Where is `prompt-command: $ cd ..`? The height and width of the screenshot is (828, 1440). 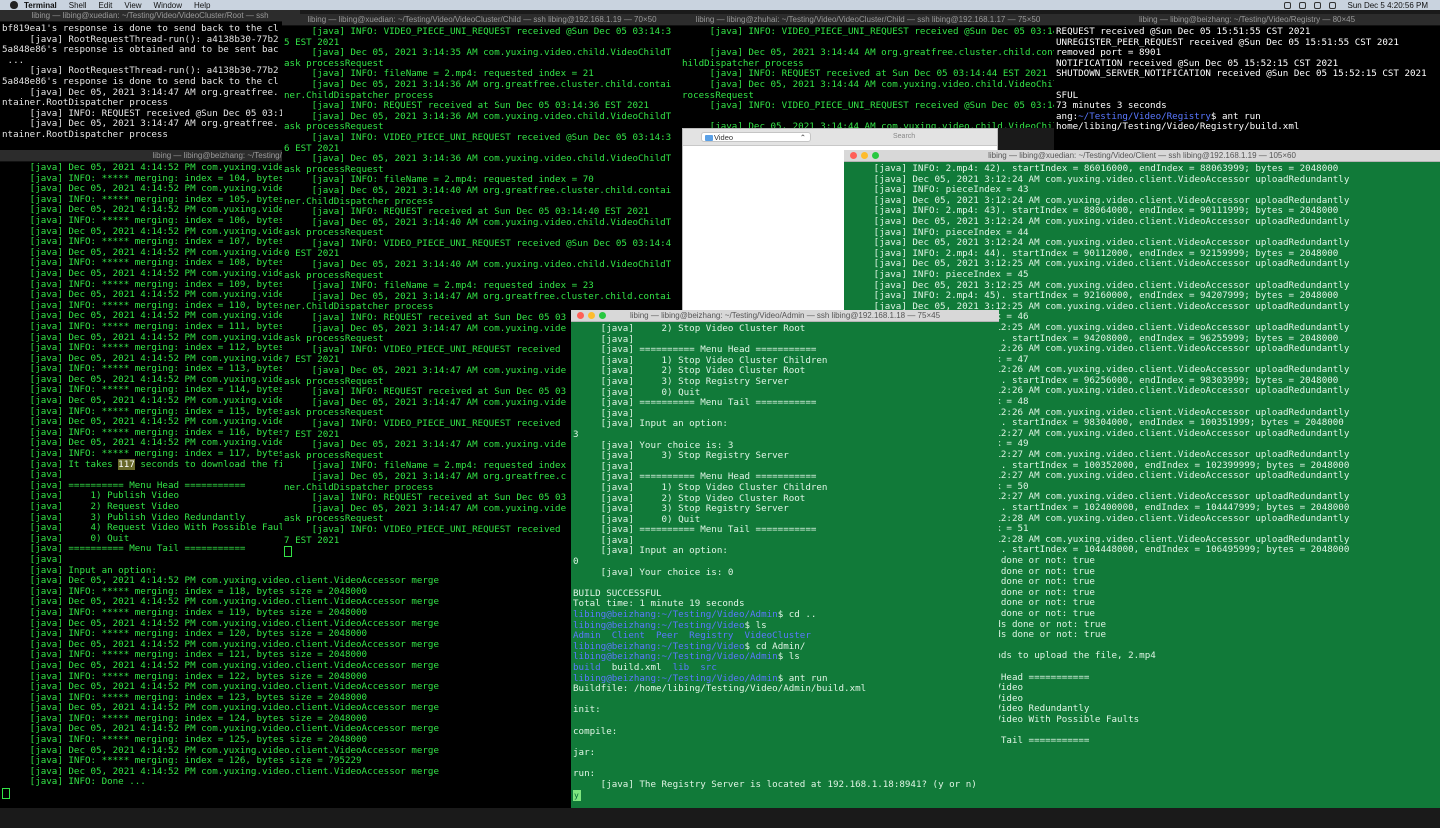 prompt-command: $ cd .. is located at coordinates (797, 615).